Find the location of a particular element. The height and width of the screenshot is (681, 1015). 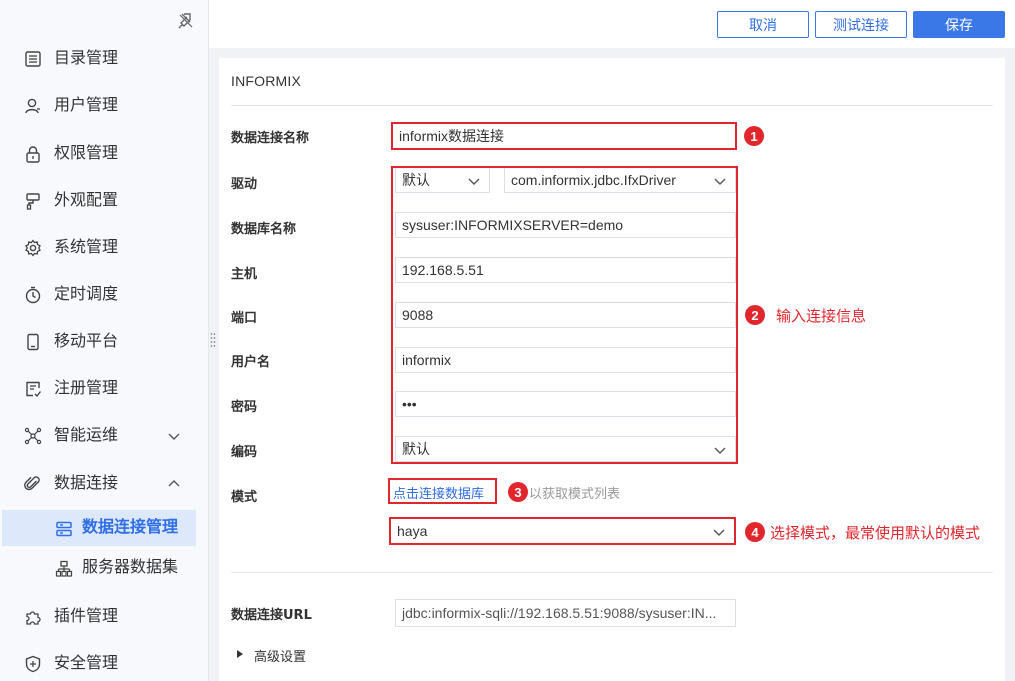

test-connection-button: 测试连接 is located at coordinates (861, 24).